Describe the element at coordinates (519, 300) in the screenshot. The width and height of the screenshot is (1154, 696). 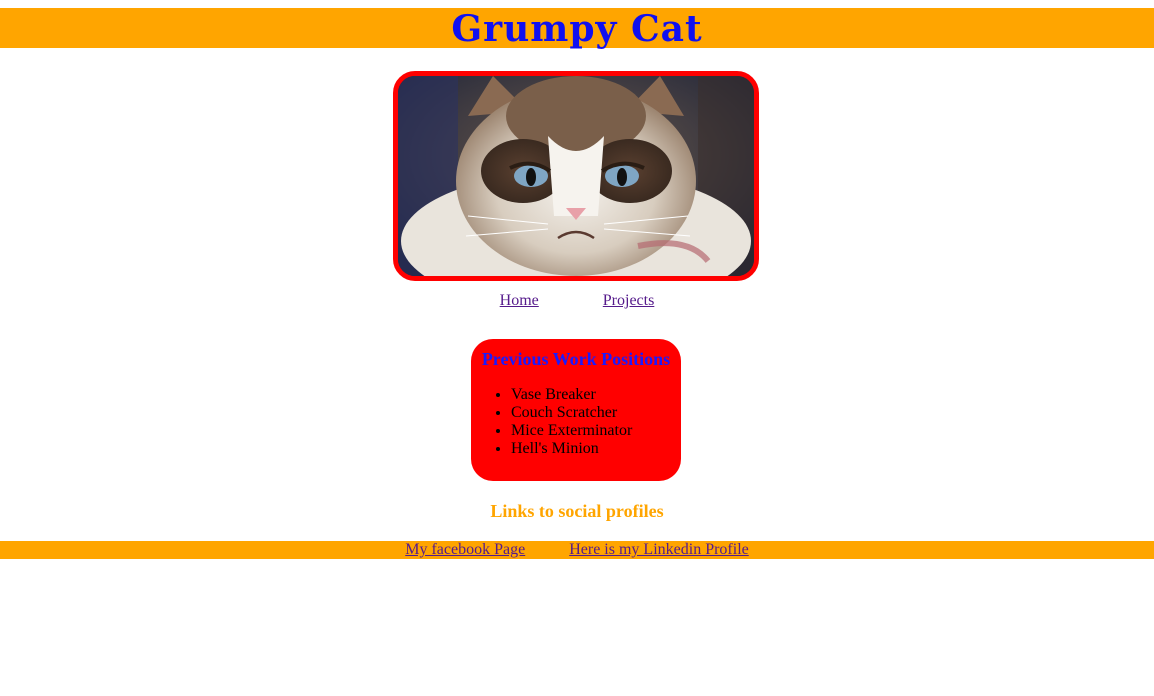
I see `nav-link-home: Home` at that location.